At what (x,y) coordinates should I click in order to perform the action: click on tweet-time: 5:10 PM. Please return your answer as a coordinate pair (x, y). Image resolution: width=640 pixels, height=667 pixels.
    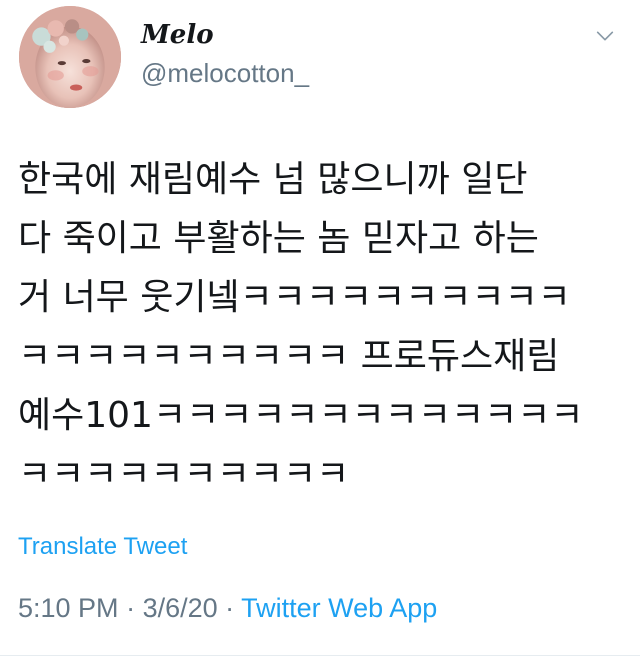
    Looking at the image, I should click on (68, 608).